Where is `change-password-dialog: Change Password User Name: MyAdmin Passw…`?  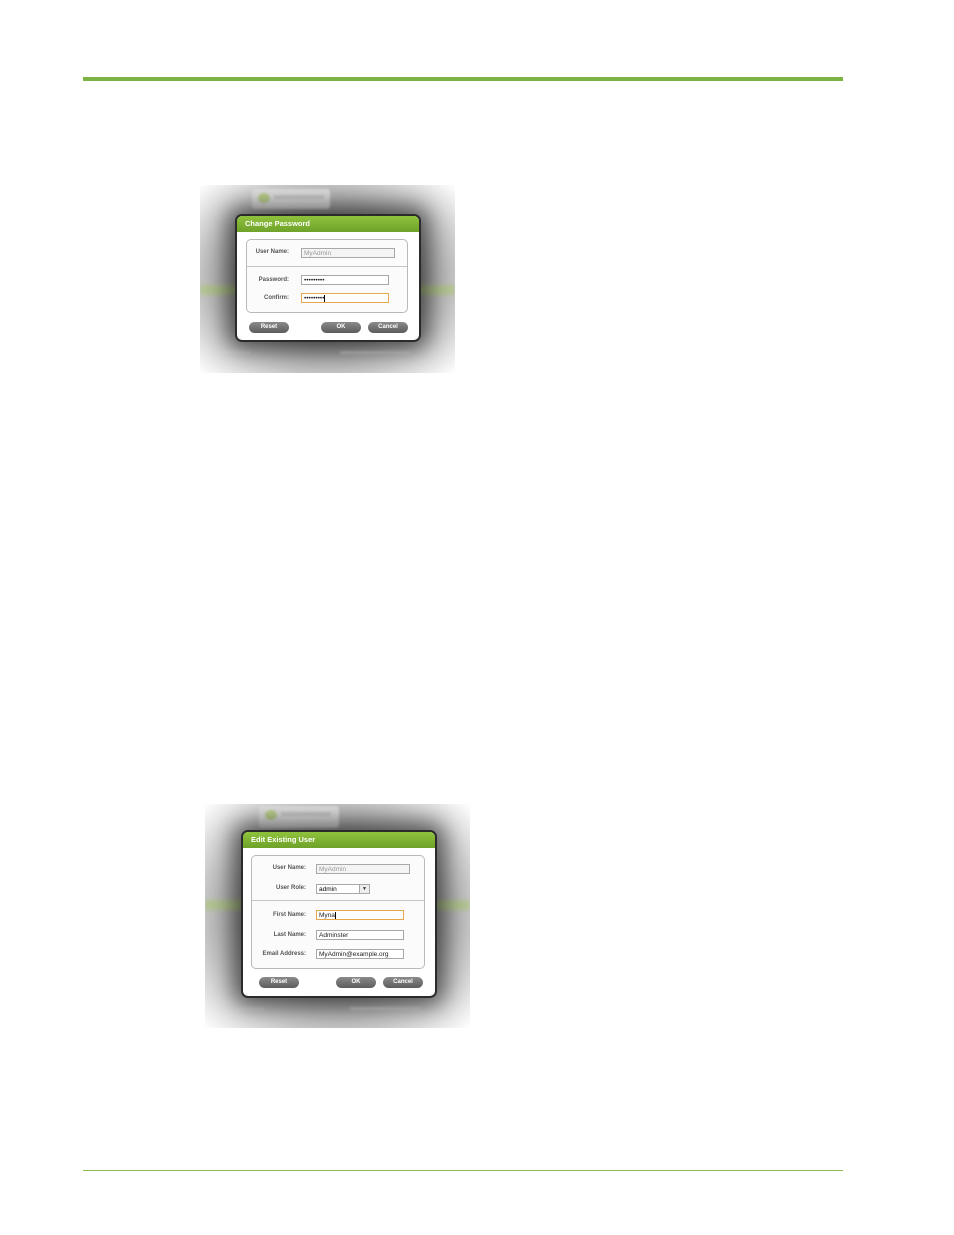
change-password-dialog: Change Password User Name: MyAdmin Passw… is located at coordinates (328, 278).